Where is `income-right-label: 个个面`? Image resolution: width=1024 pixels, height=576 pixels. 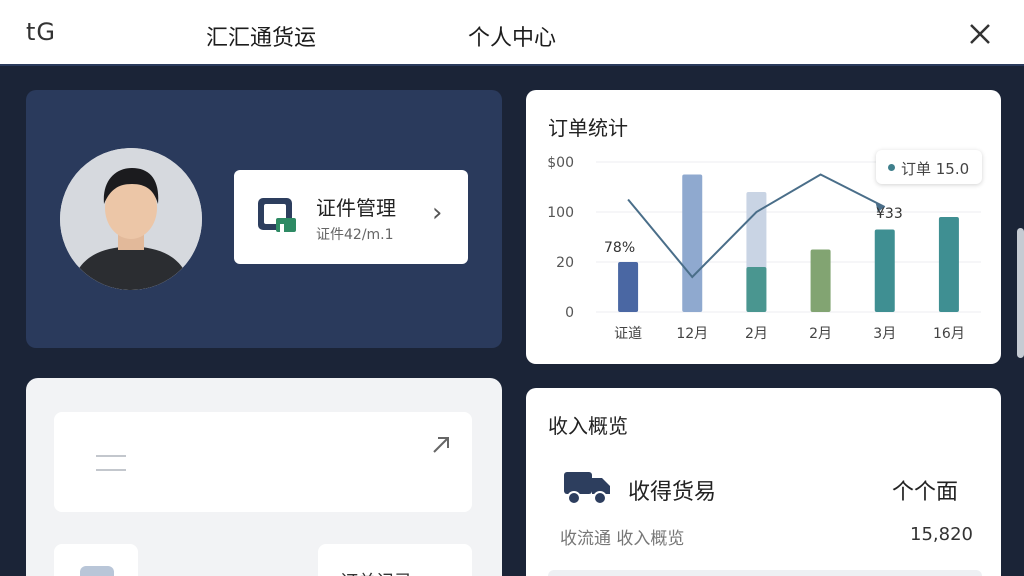 income-right-label: 个个面 is located at coordinates (925, 492).